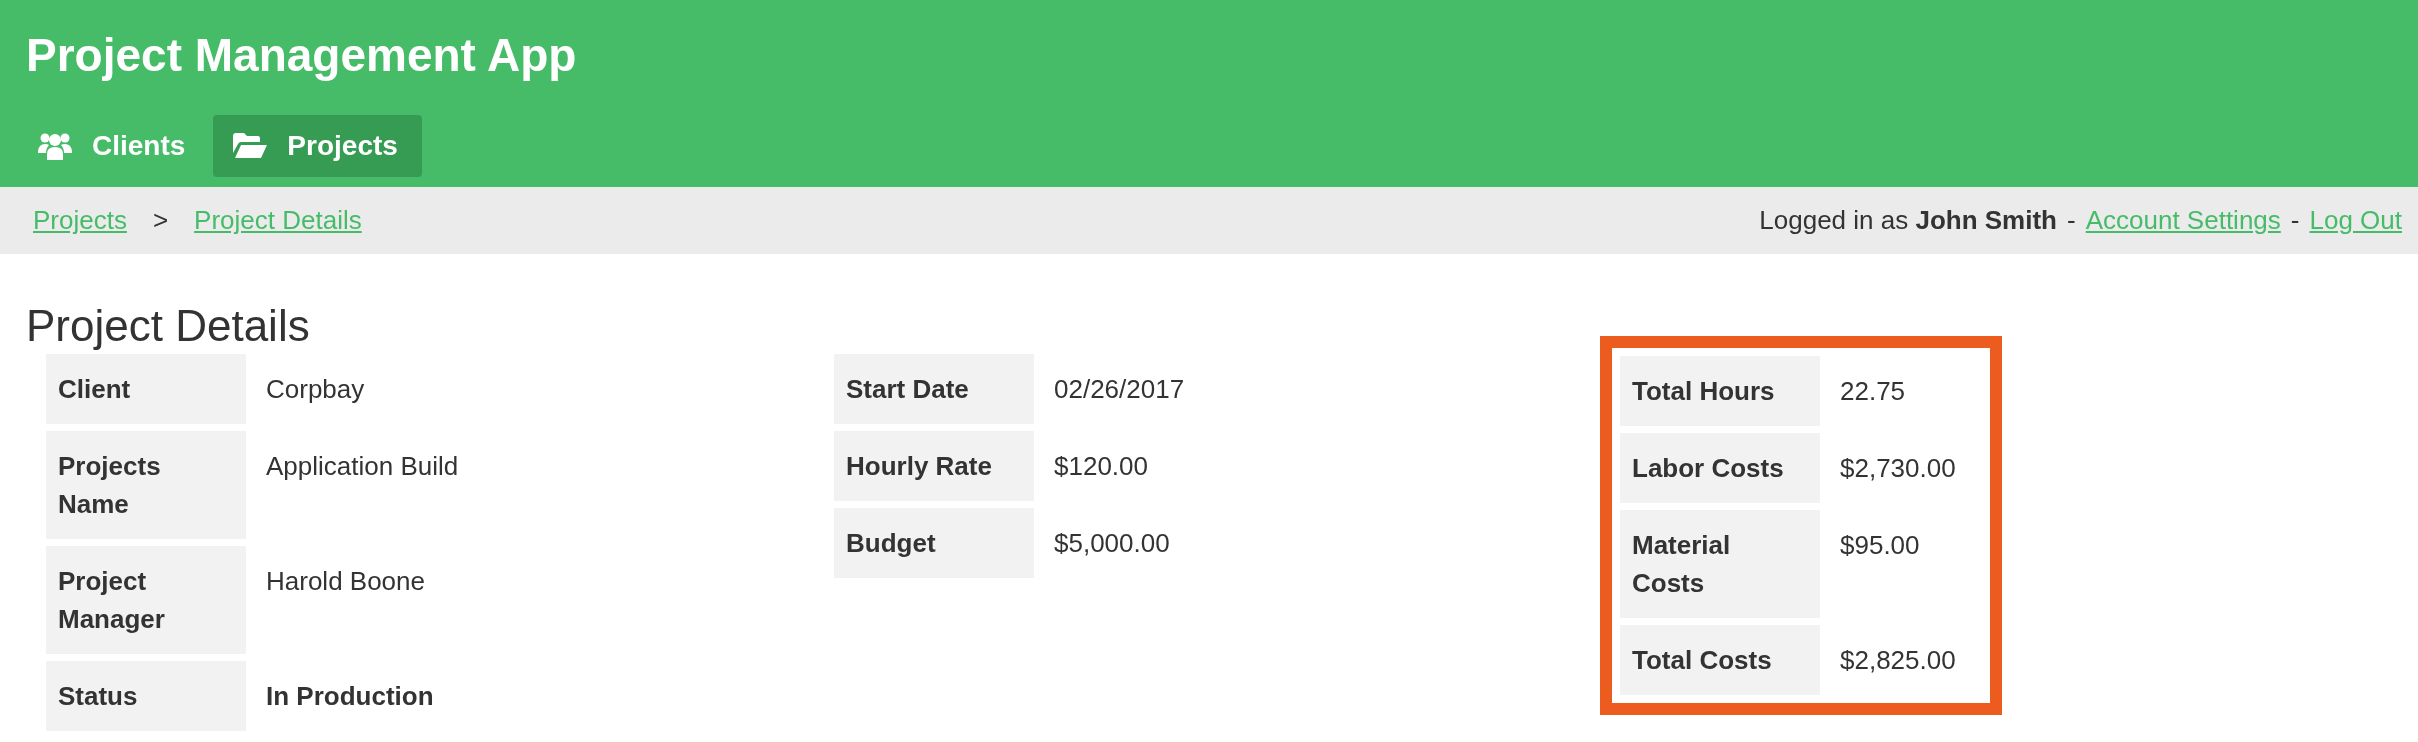  Describe the element at coordinates (2355, 220) in the screenshot. I see `account-link: Log Out` at that location.